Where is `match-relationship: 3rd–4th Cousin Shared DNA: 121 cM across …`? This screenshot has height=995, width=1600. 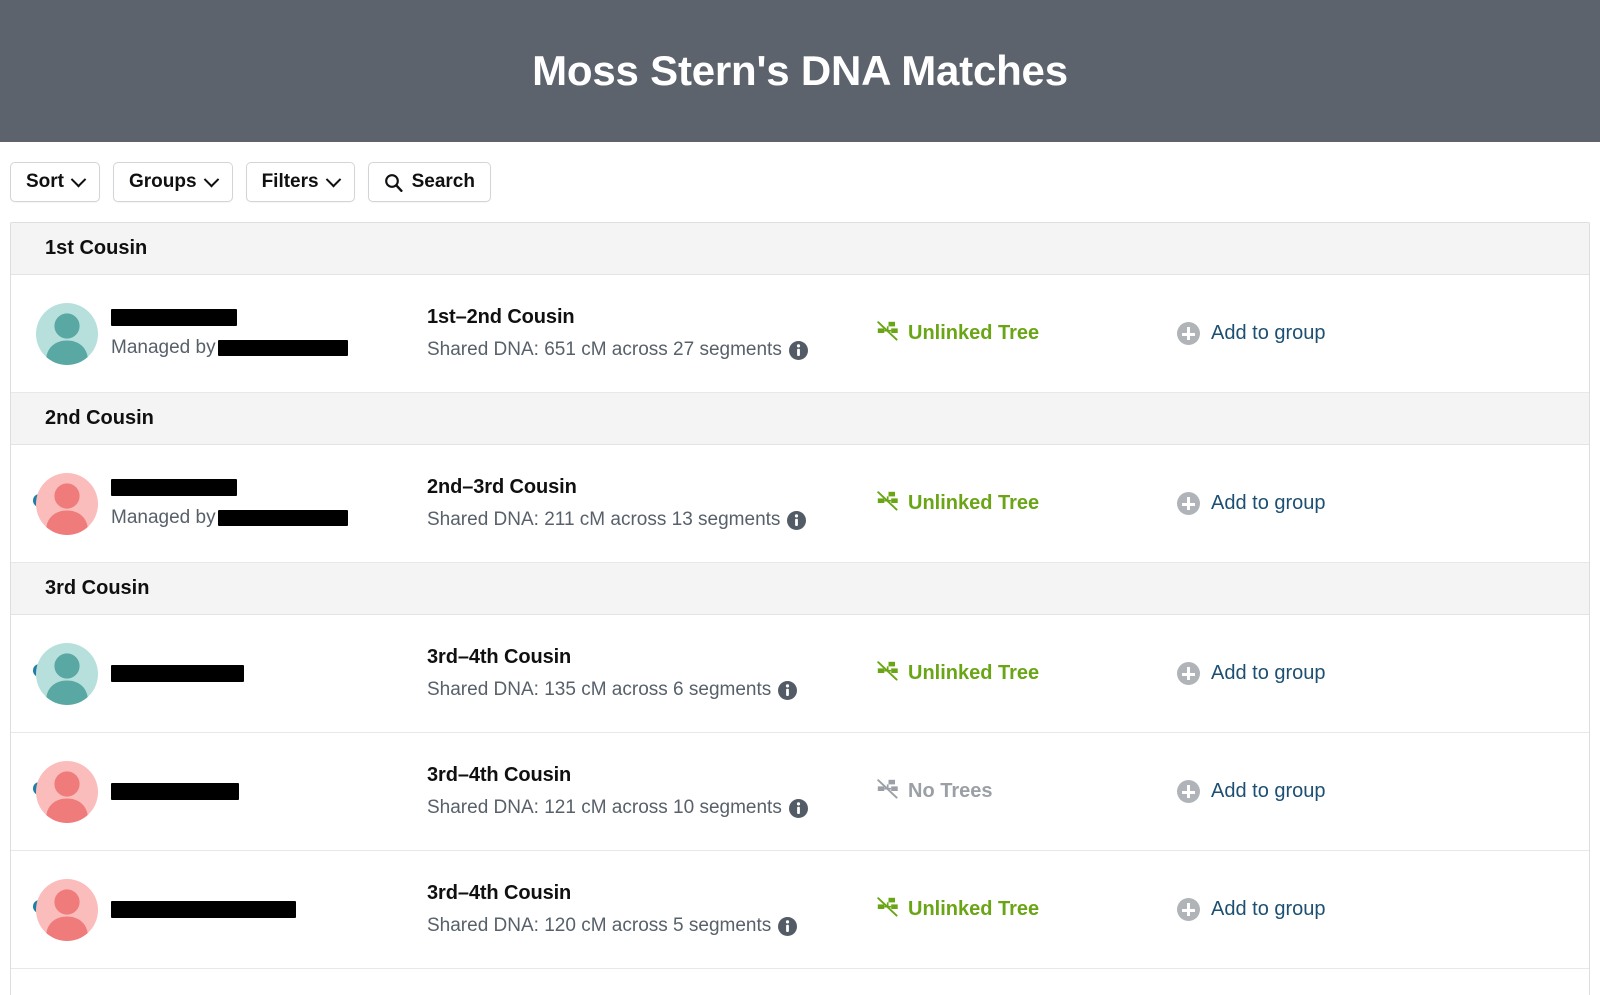 match-relationship: 3rd–4th Cousin Shared DNA: 121 cM across … is located at coordinates (652, 791).